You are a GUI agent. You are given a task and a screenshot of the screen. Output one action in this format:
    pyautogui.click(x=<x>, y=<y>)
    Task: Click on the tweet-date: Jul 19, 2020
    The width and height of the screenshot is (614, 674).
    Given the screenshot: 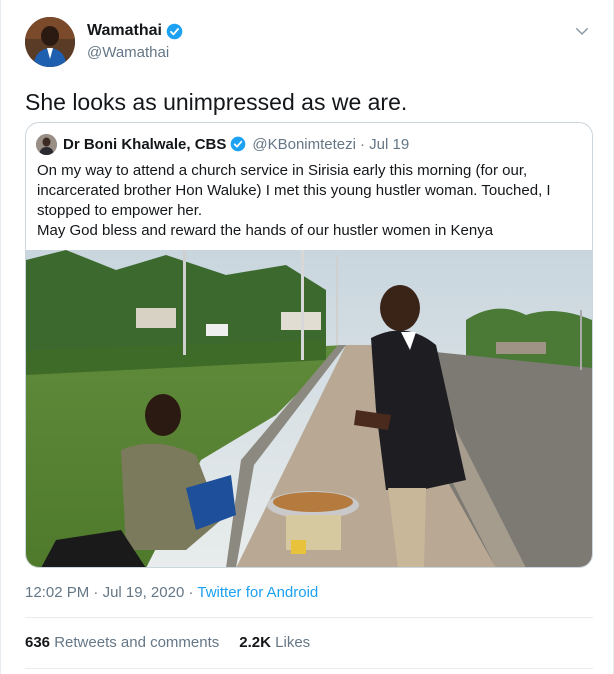 What is the action you would take?
    pyautogui.click(x=144, y=592)
    